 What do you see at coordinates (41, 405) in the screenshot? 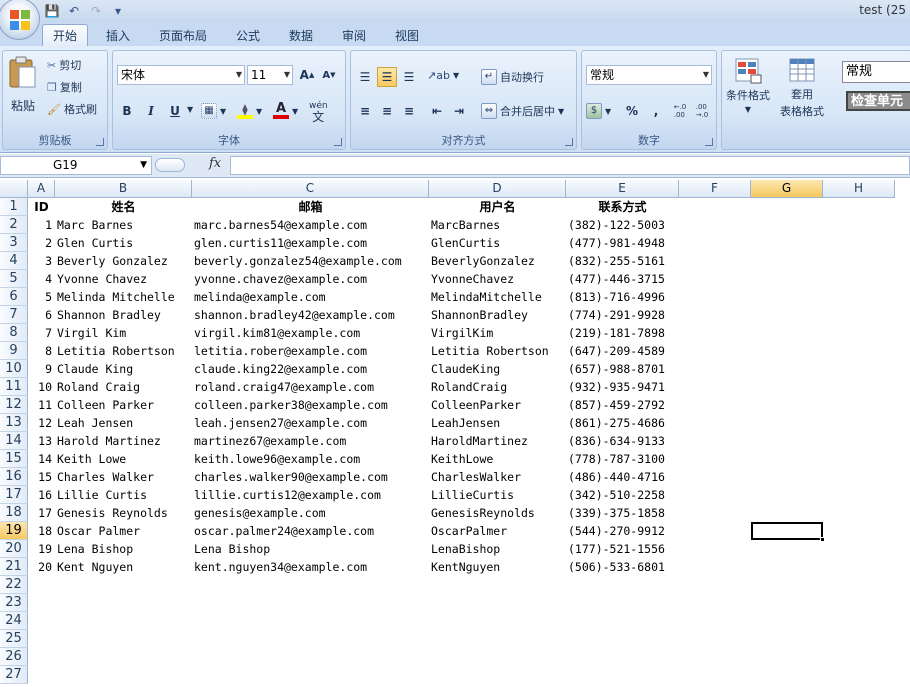
I see `cell-id: 11` at bounding box center [41, 405].